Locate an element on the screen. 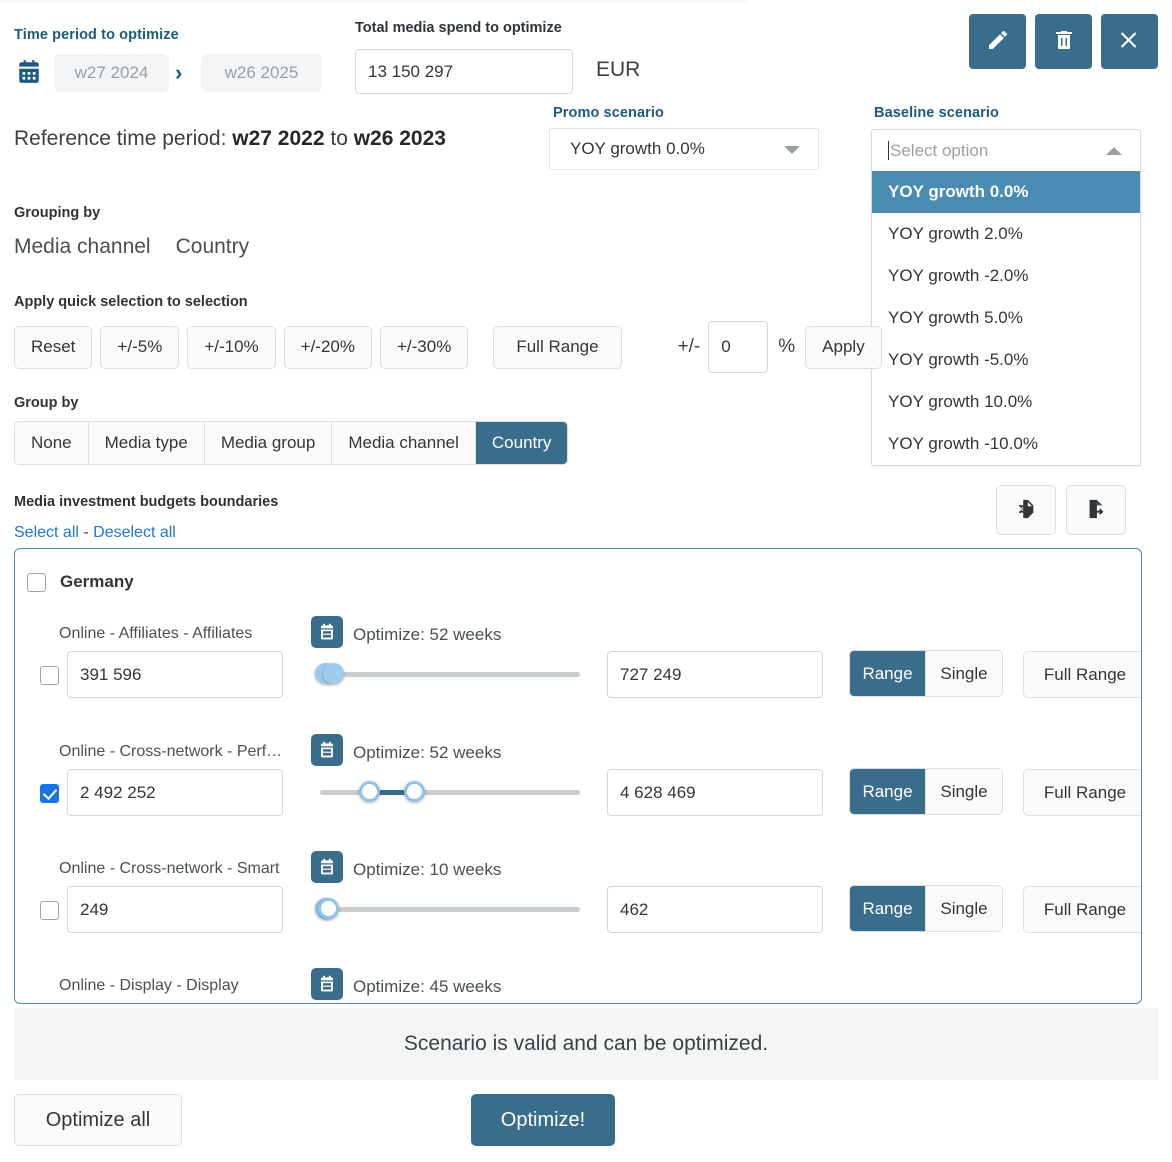 The image size is (1172, 1162). baseline-scenario-placeholder: Select option is located at coordinates (939, 150).